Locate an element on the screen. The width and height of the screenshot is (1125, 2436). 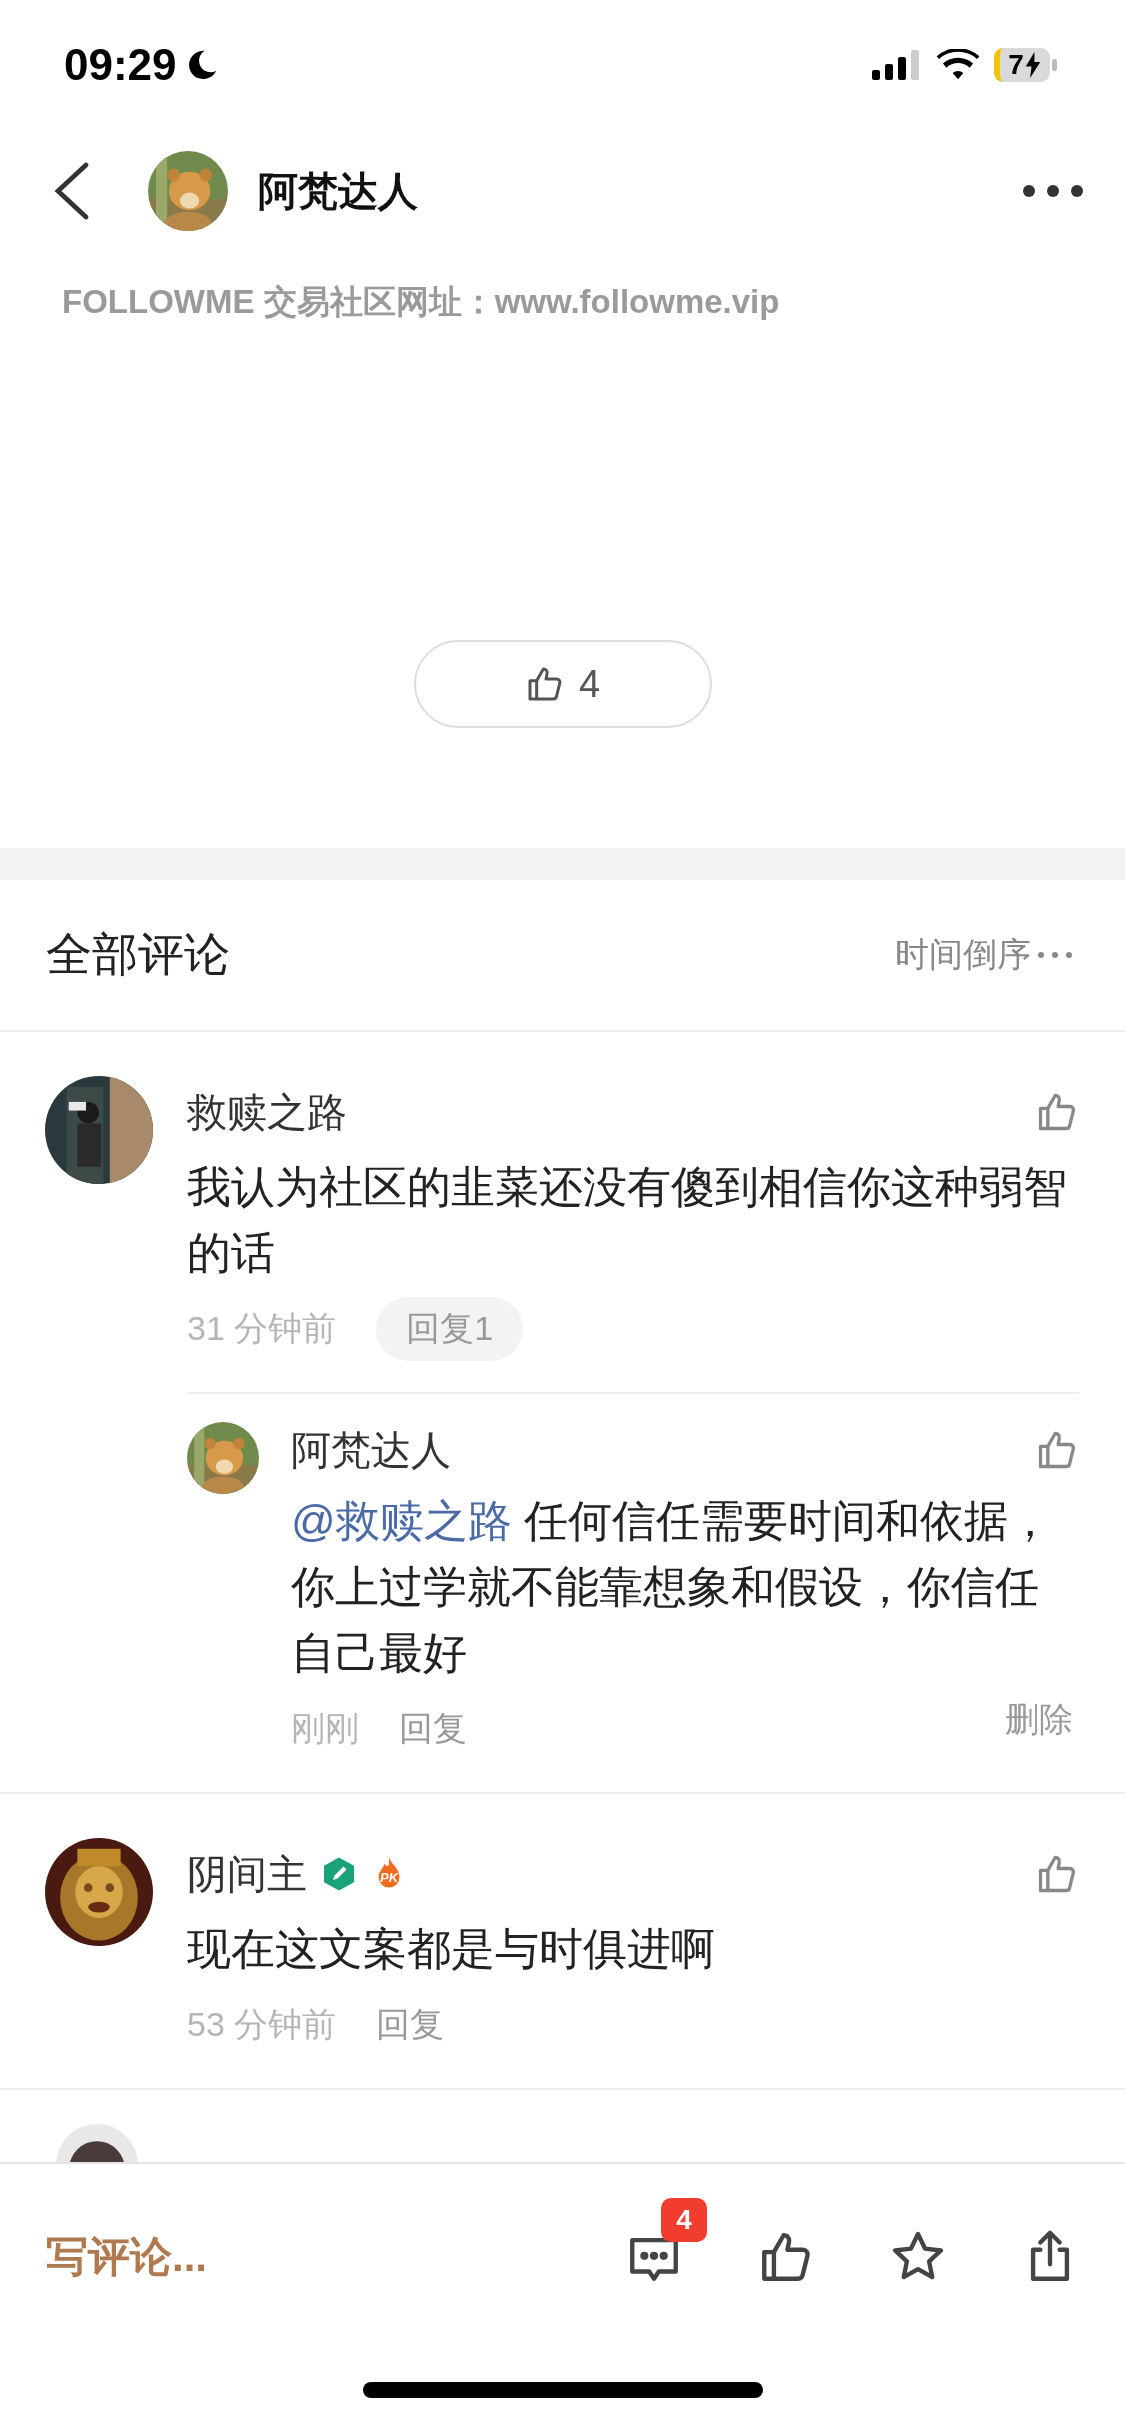
comment-text: @救赎之路 任何信任需要时间和依据，你上过学就不能靠想象和假设，你信任自己最好 is located at coordinates (672, 1587).